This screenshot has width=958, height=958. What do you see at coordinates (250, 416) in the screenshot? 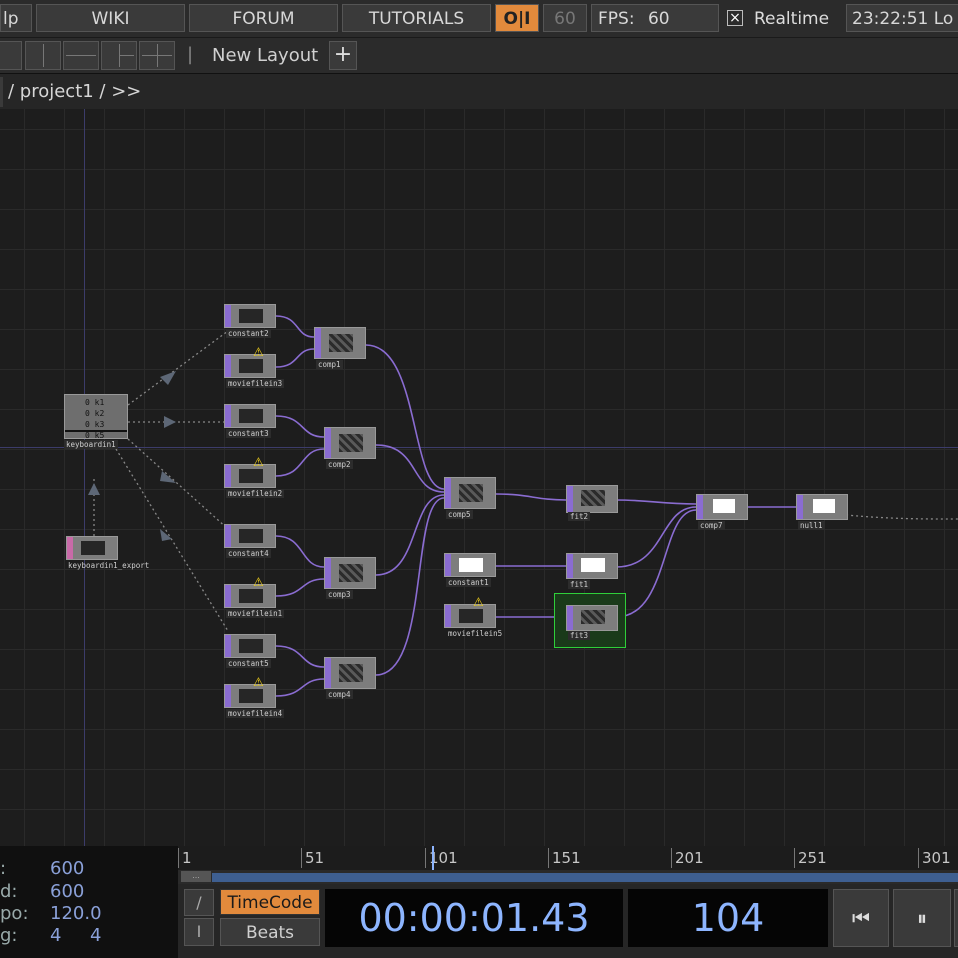
I see `constant3-node` at bounding box center [250, 416].